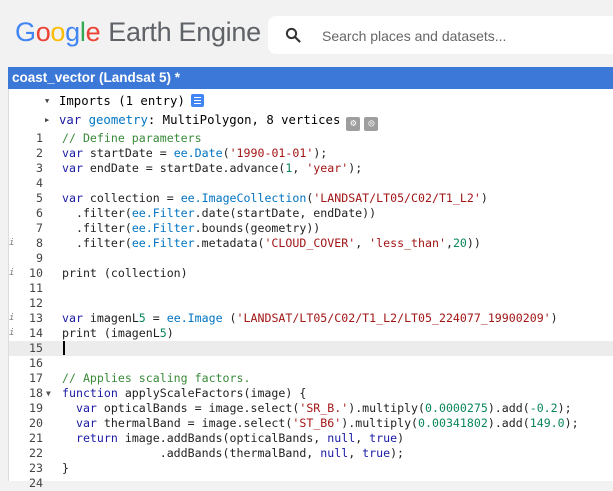 Image resolution: width=613 pixels, height=491 pixels. Describe the element at coordinates (195, 153) in the screenshot. I see `line-code: var startDate = ee.Date('1990-01-01');` at that location.